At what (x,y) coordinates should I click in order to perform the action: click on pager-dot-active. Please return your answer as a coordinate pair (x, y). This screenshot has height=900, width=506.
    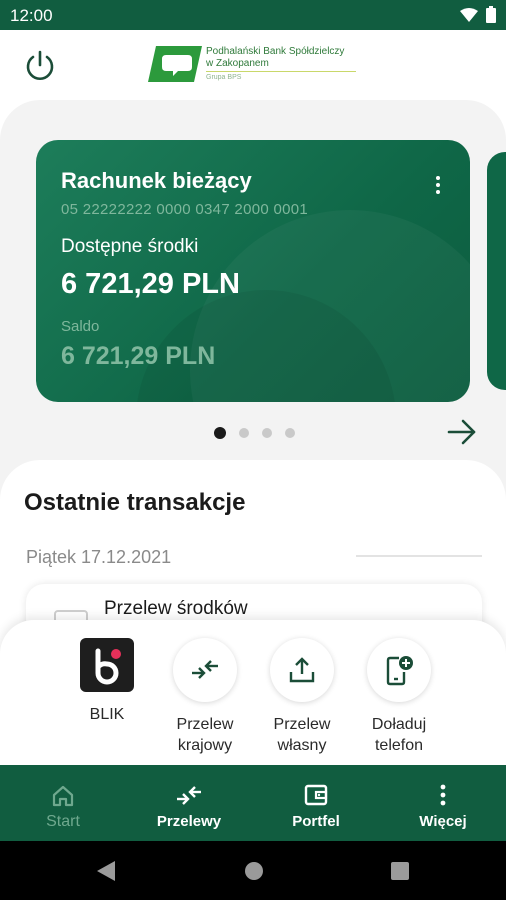
    Looking at the image, I should click on (220, 433).